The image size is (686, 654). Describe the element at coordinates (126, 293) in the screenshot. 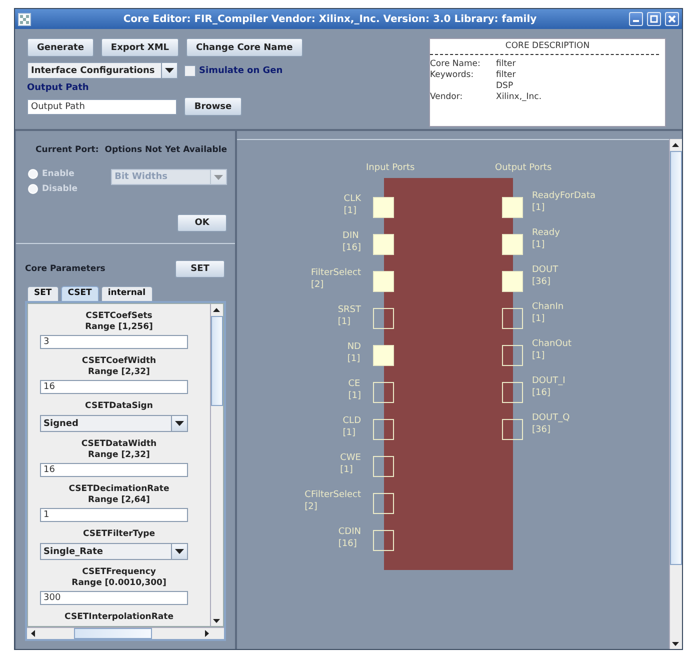

I see `tab: internal` at that location.